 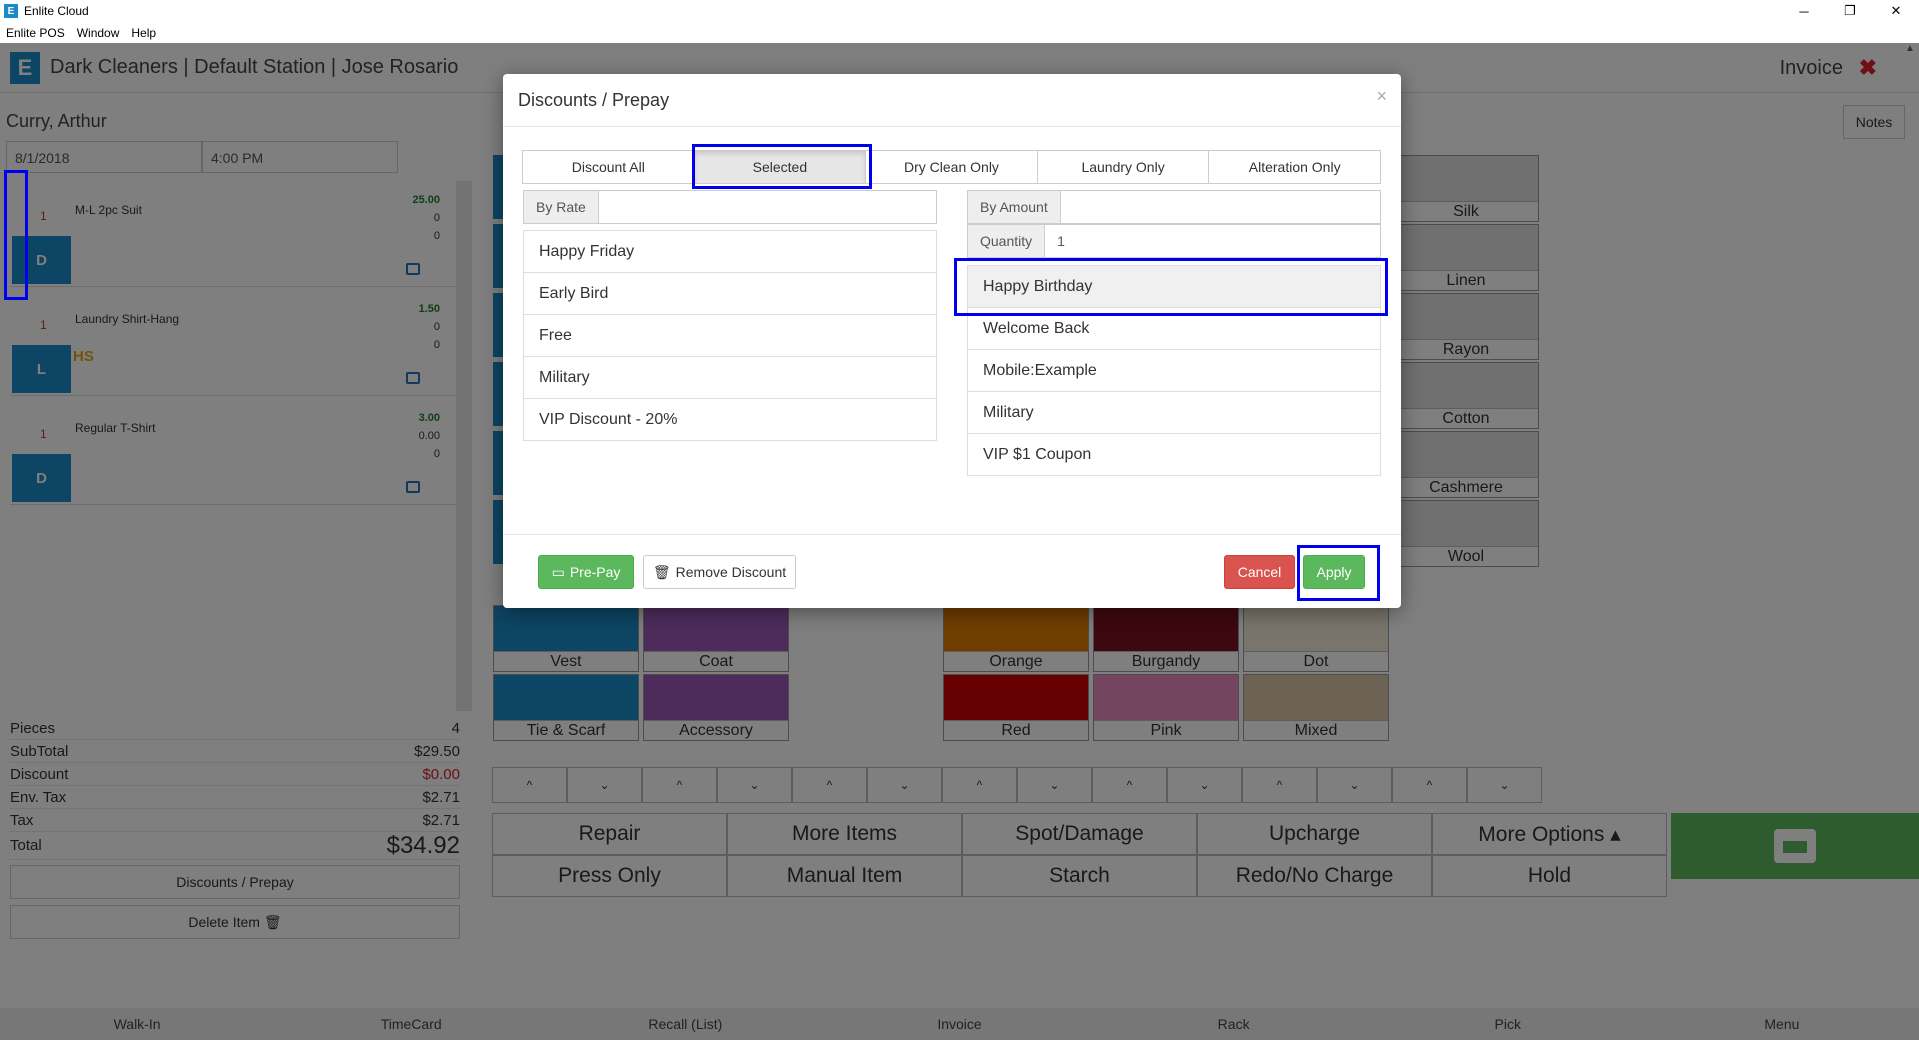 I want to click on by-amount-input, so click(x=1220, y=207).